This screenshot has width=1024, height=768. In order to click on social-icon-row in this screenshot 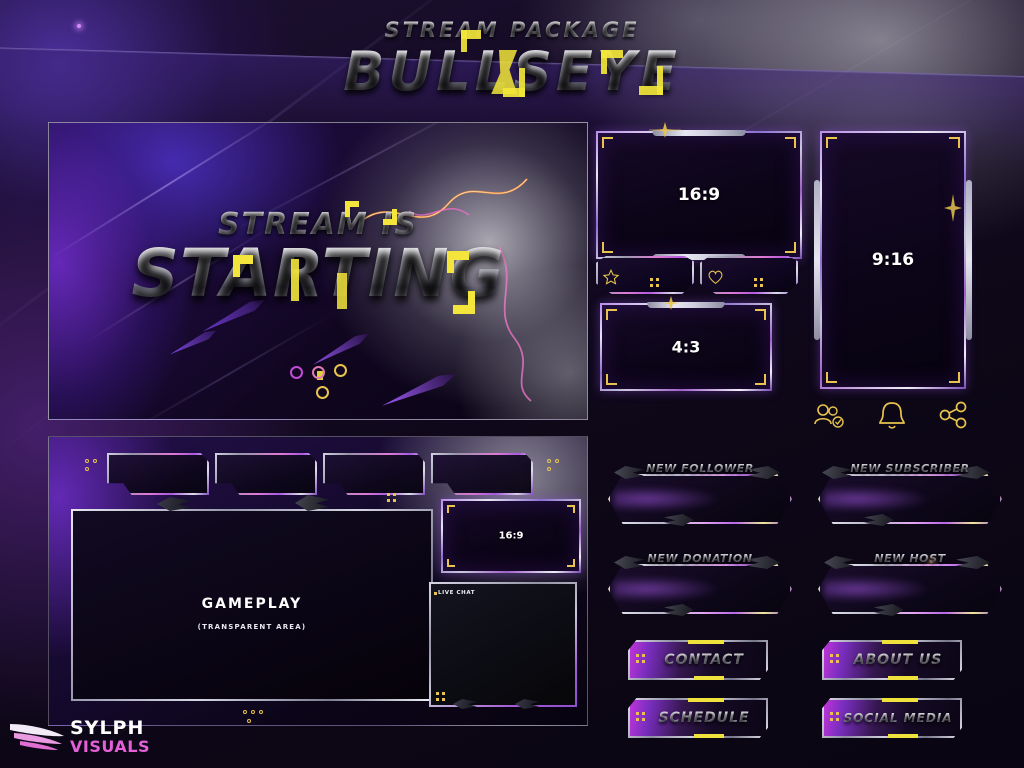, I will do `click(891, 416)`.